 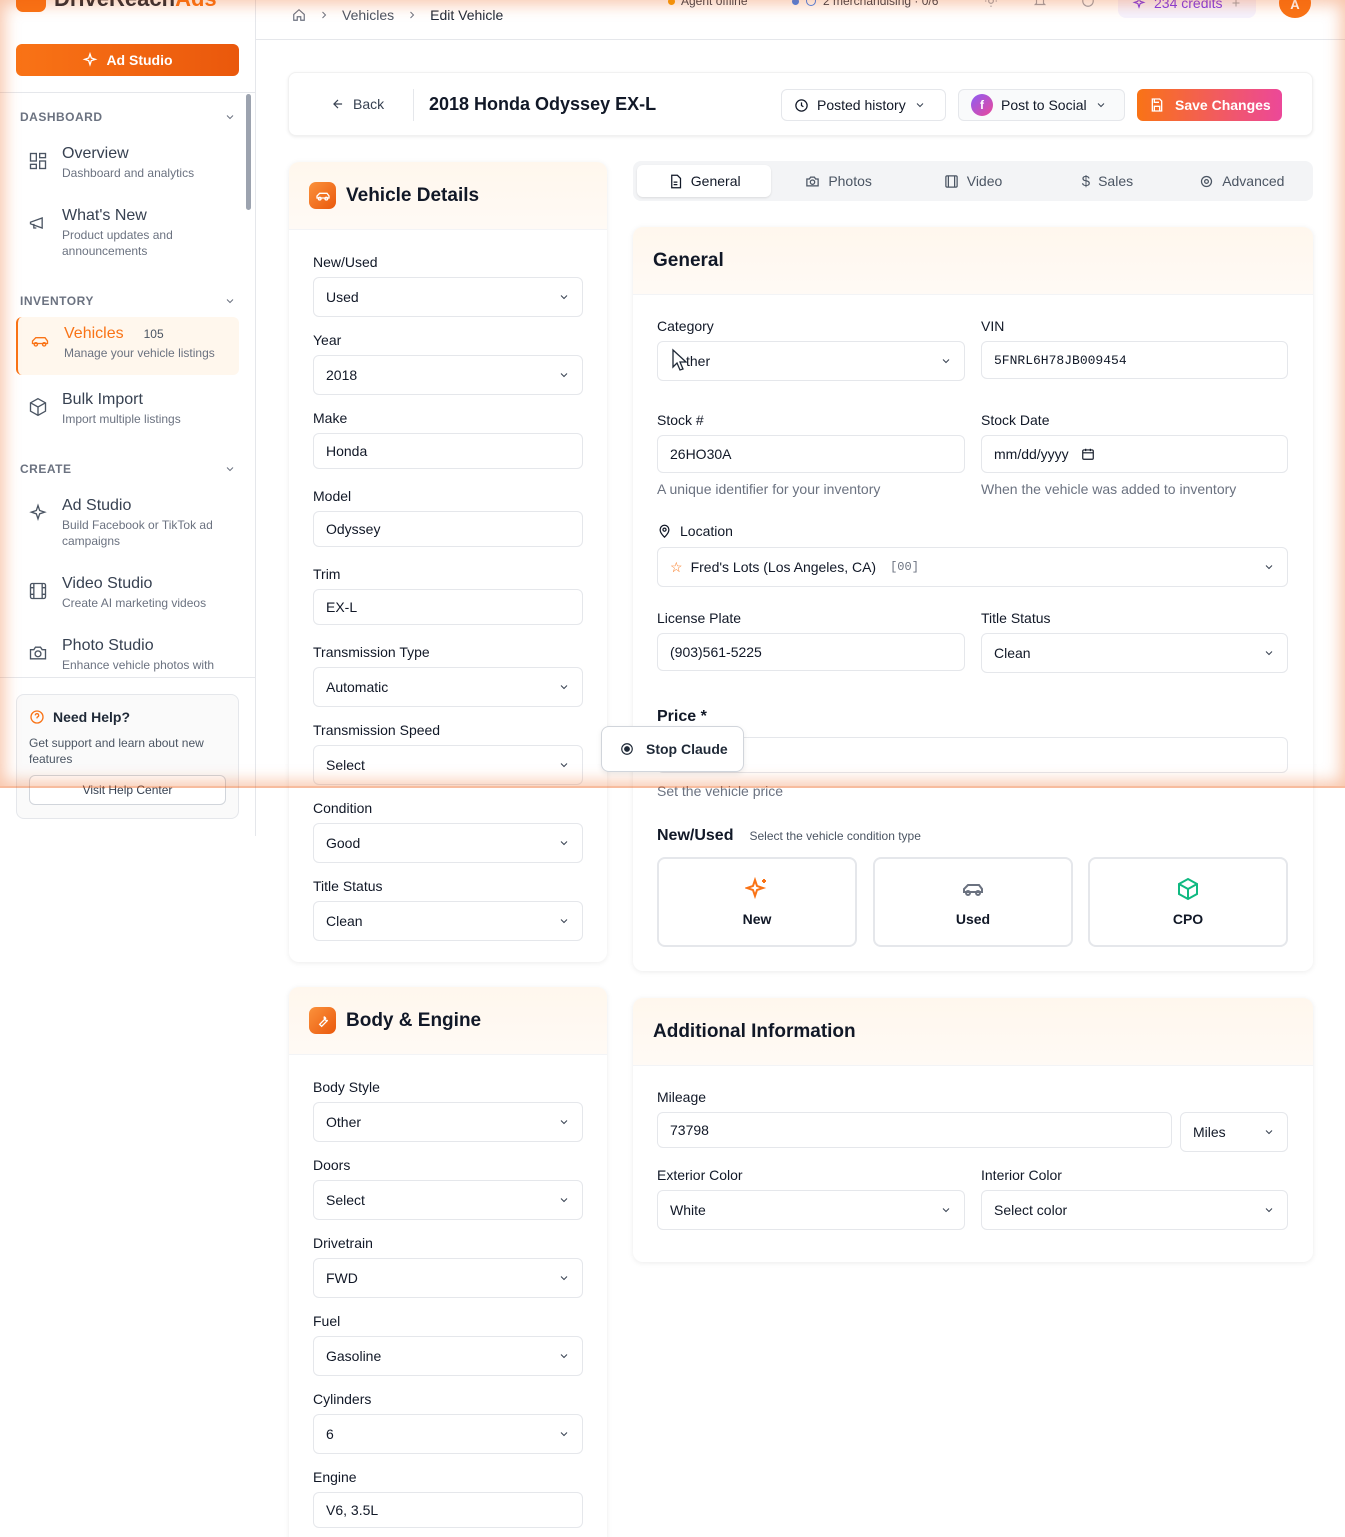 What do you see at coordinates (139, 353) in the screenshot?
I see `sidebar-item-subtitle: Manage your vehicle listings` at bounding box center [139, 353].